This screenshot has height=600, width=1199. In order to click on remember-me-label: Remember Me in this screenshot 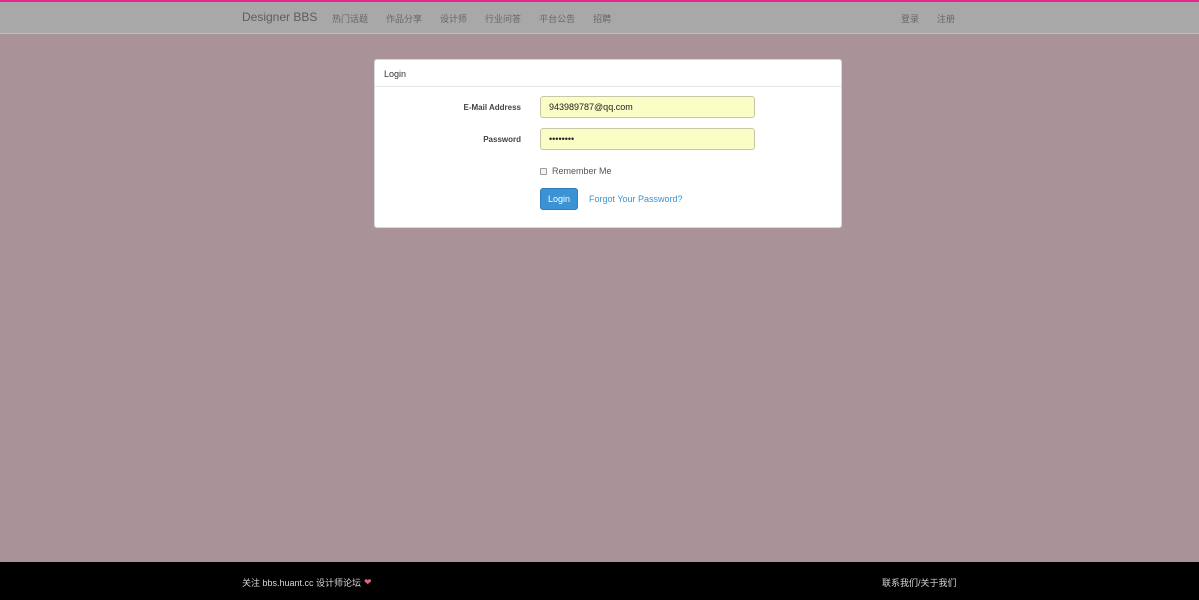, I will do `click(582, 171)`.